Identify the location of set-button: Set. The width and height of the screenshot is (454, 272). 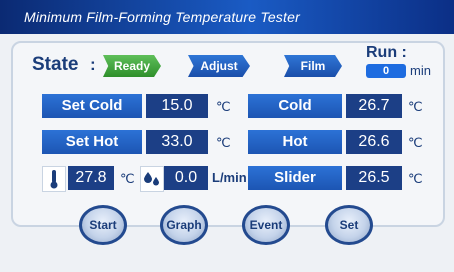
(349, 225).